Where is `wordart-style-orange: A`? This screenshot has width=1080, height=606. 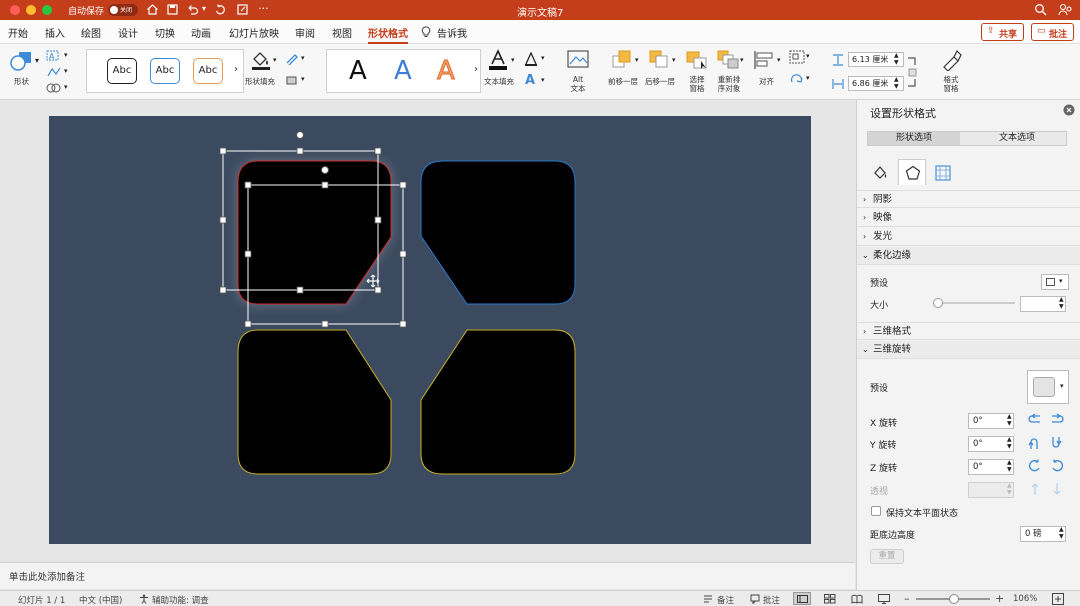
wordart-style-orange: A is located at coordinates (446, 71).